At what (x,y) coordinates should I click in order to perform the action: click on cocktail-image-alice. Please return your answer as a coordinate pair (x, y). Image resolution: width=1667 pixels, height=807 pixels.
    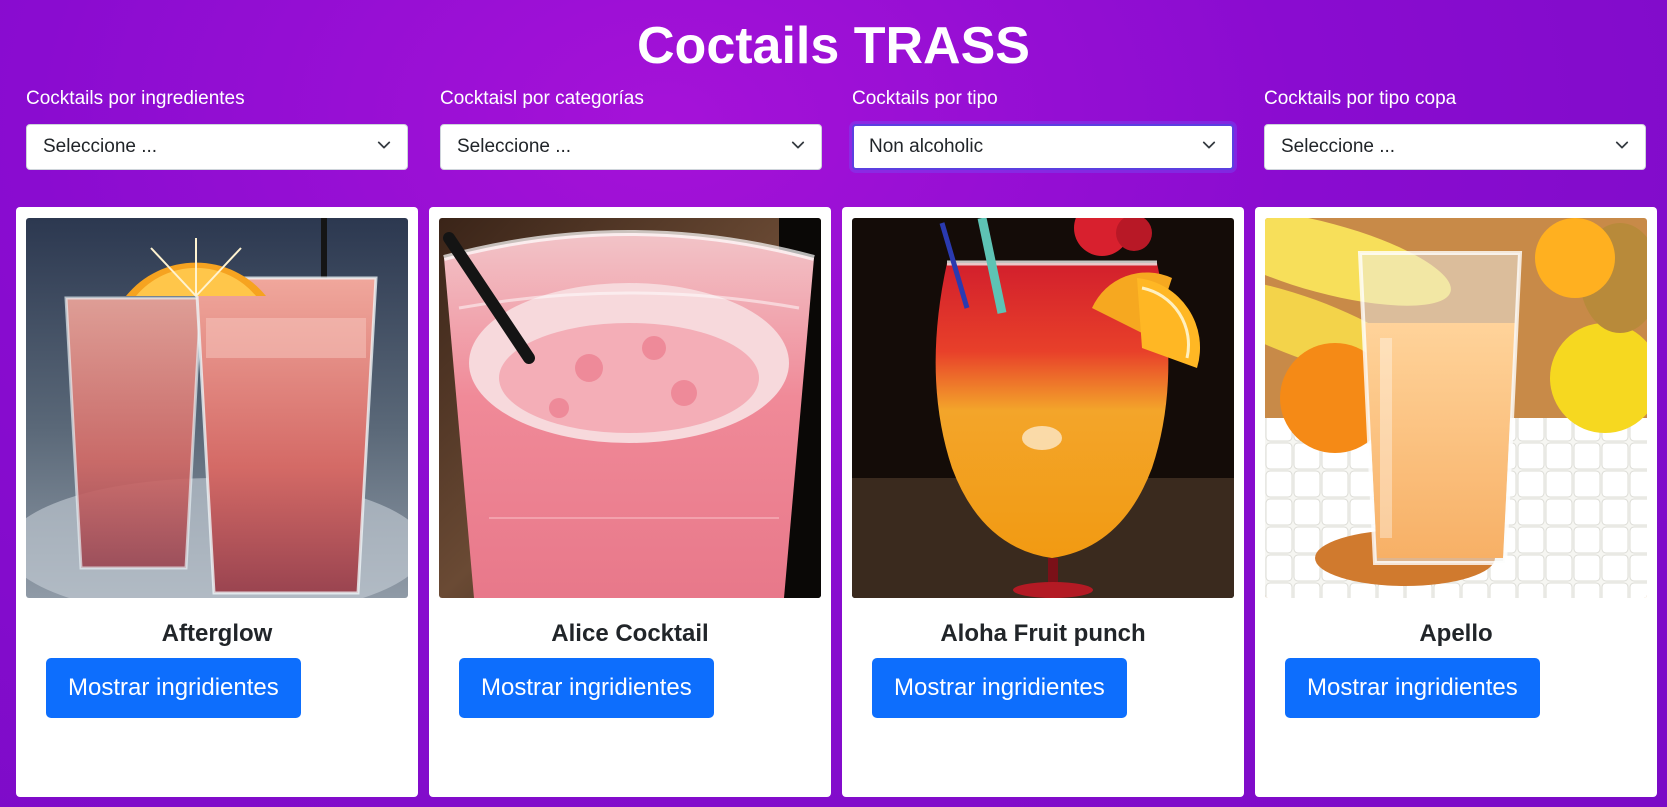
    Looking at the image, I should click on (630, 408).